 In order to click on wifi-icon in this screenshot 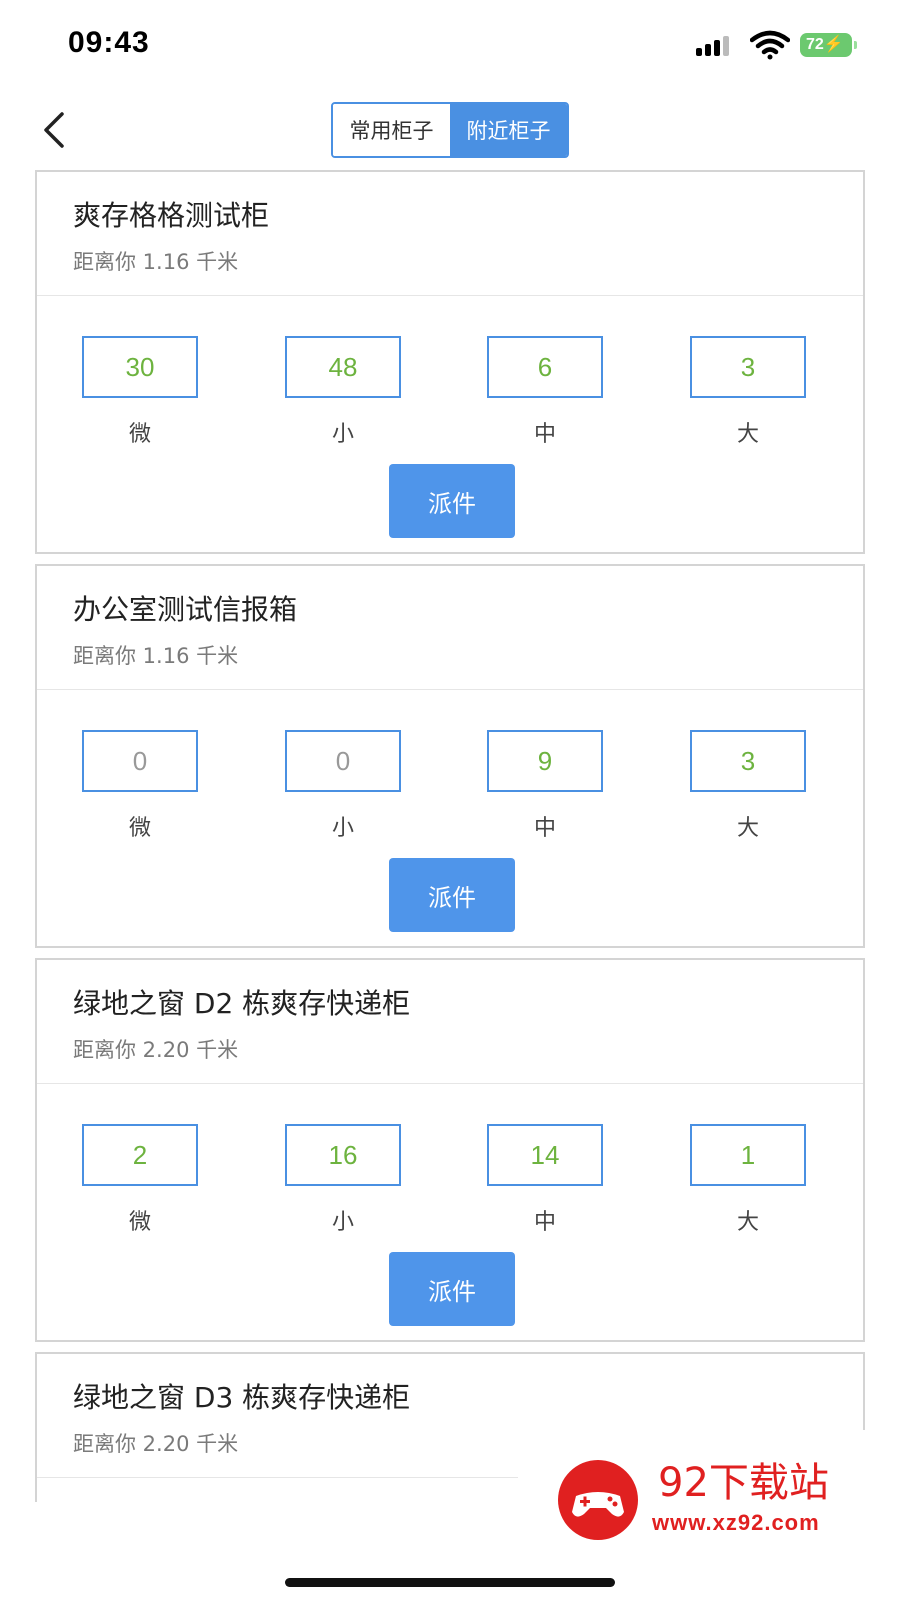, I will do `click(770, 45)`.